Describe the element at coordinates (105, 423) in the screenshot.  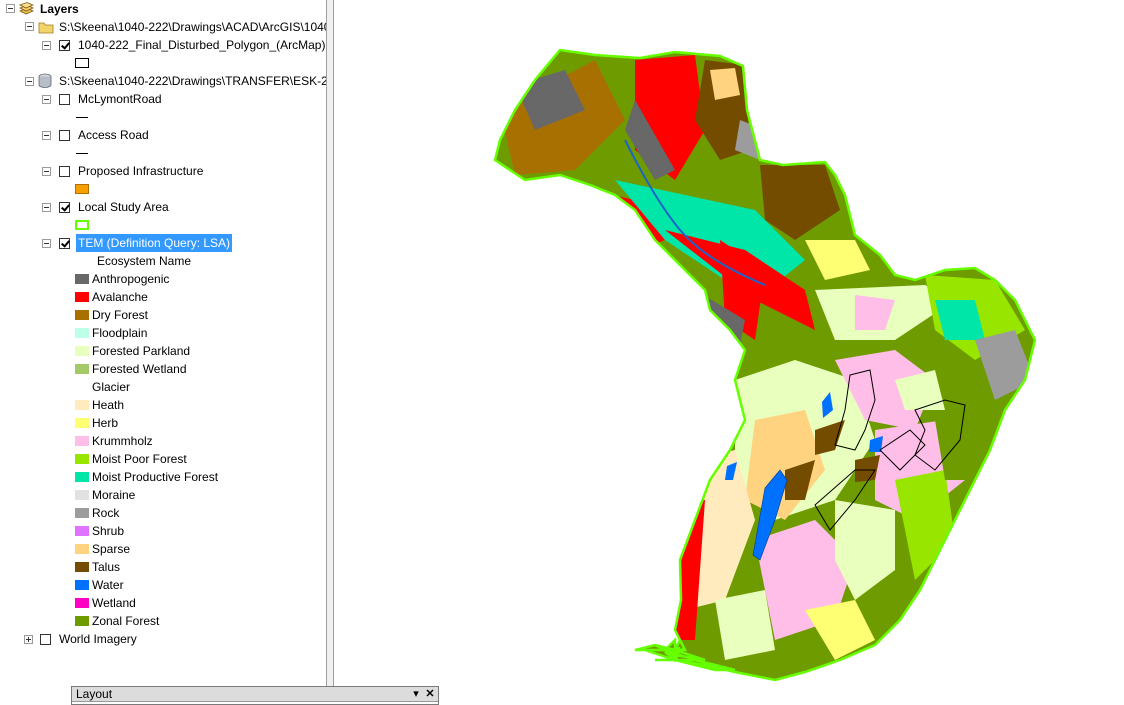
I see `legend-label: Herb` at that location.